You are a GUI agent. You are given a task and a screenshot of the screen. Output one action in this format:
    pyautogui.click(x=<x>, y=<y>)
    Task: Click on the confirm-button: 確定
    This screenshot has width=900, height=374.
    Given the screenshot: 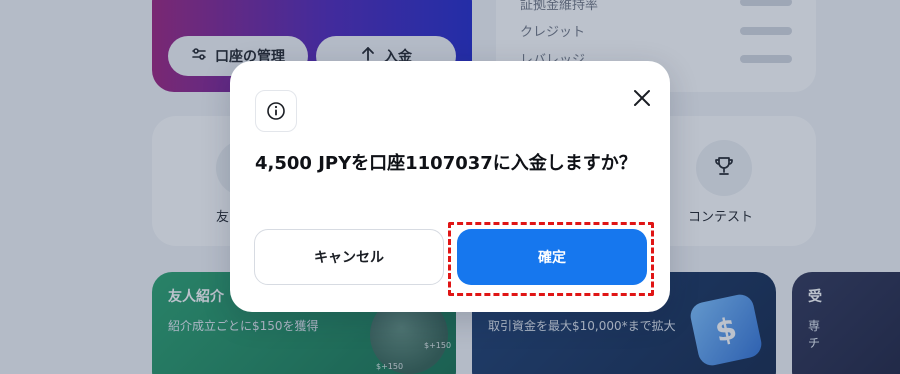 What is the action you would take?
    pyautogui.click(x=552, y=257)
    